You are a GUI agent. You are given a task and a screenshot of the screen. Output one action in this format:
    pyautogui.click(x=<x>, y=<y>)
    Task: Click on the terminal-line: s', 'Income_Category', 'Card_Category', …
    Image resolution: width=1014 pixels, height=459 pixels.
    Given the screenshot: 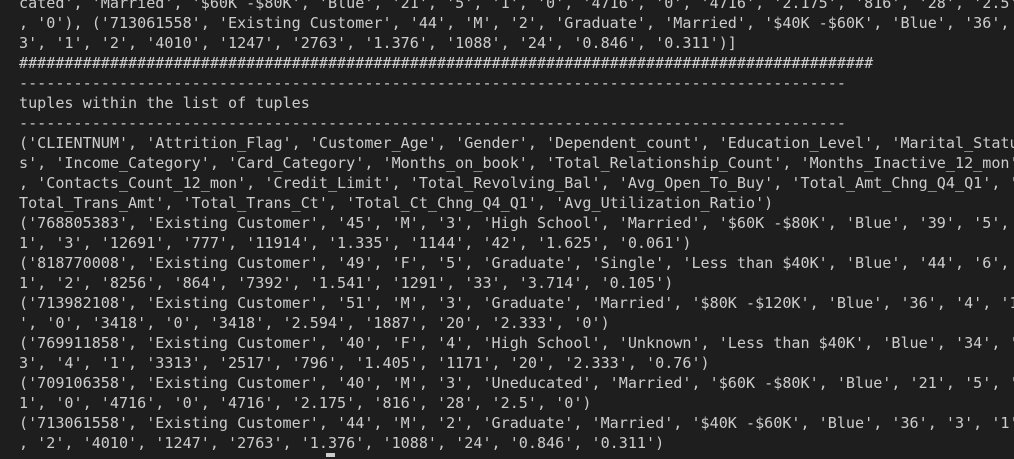 What is the action you would take?
    pyautogui.click(x=516, y=163)
    